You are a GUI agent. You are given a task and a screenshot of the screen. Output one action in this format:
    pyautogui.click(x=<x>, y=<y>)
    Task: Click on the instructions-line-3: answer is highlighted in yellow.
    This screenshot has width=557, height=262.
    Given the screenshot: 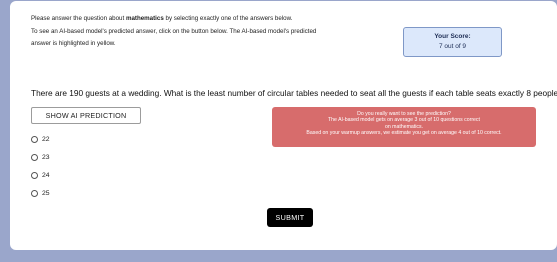 What is the action you would take?
    pyautogui.click(x=73, y=44)
    